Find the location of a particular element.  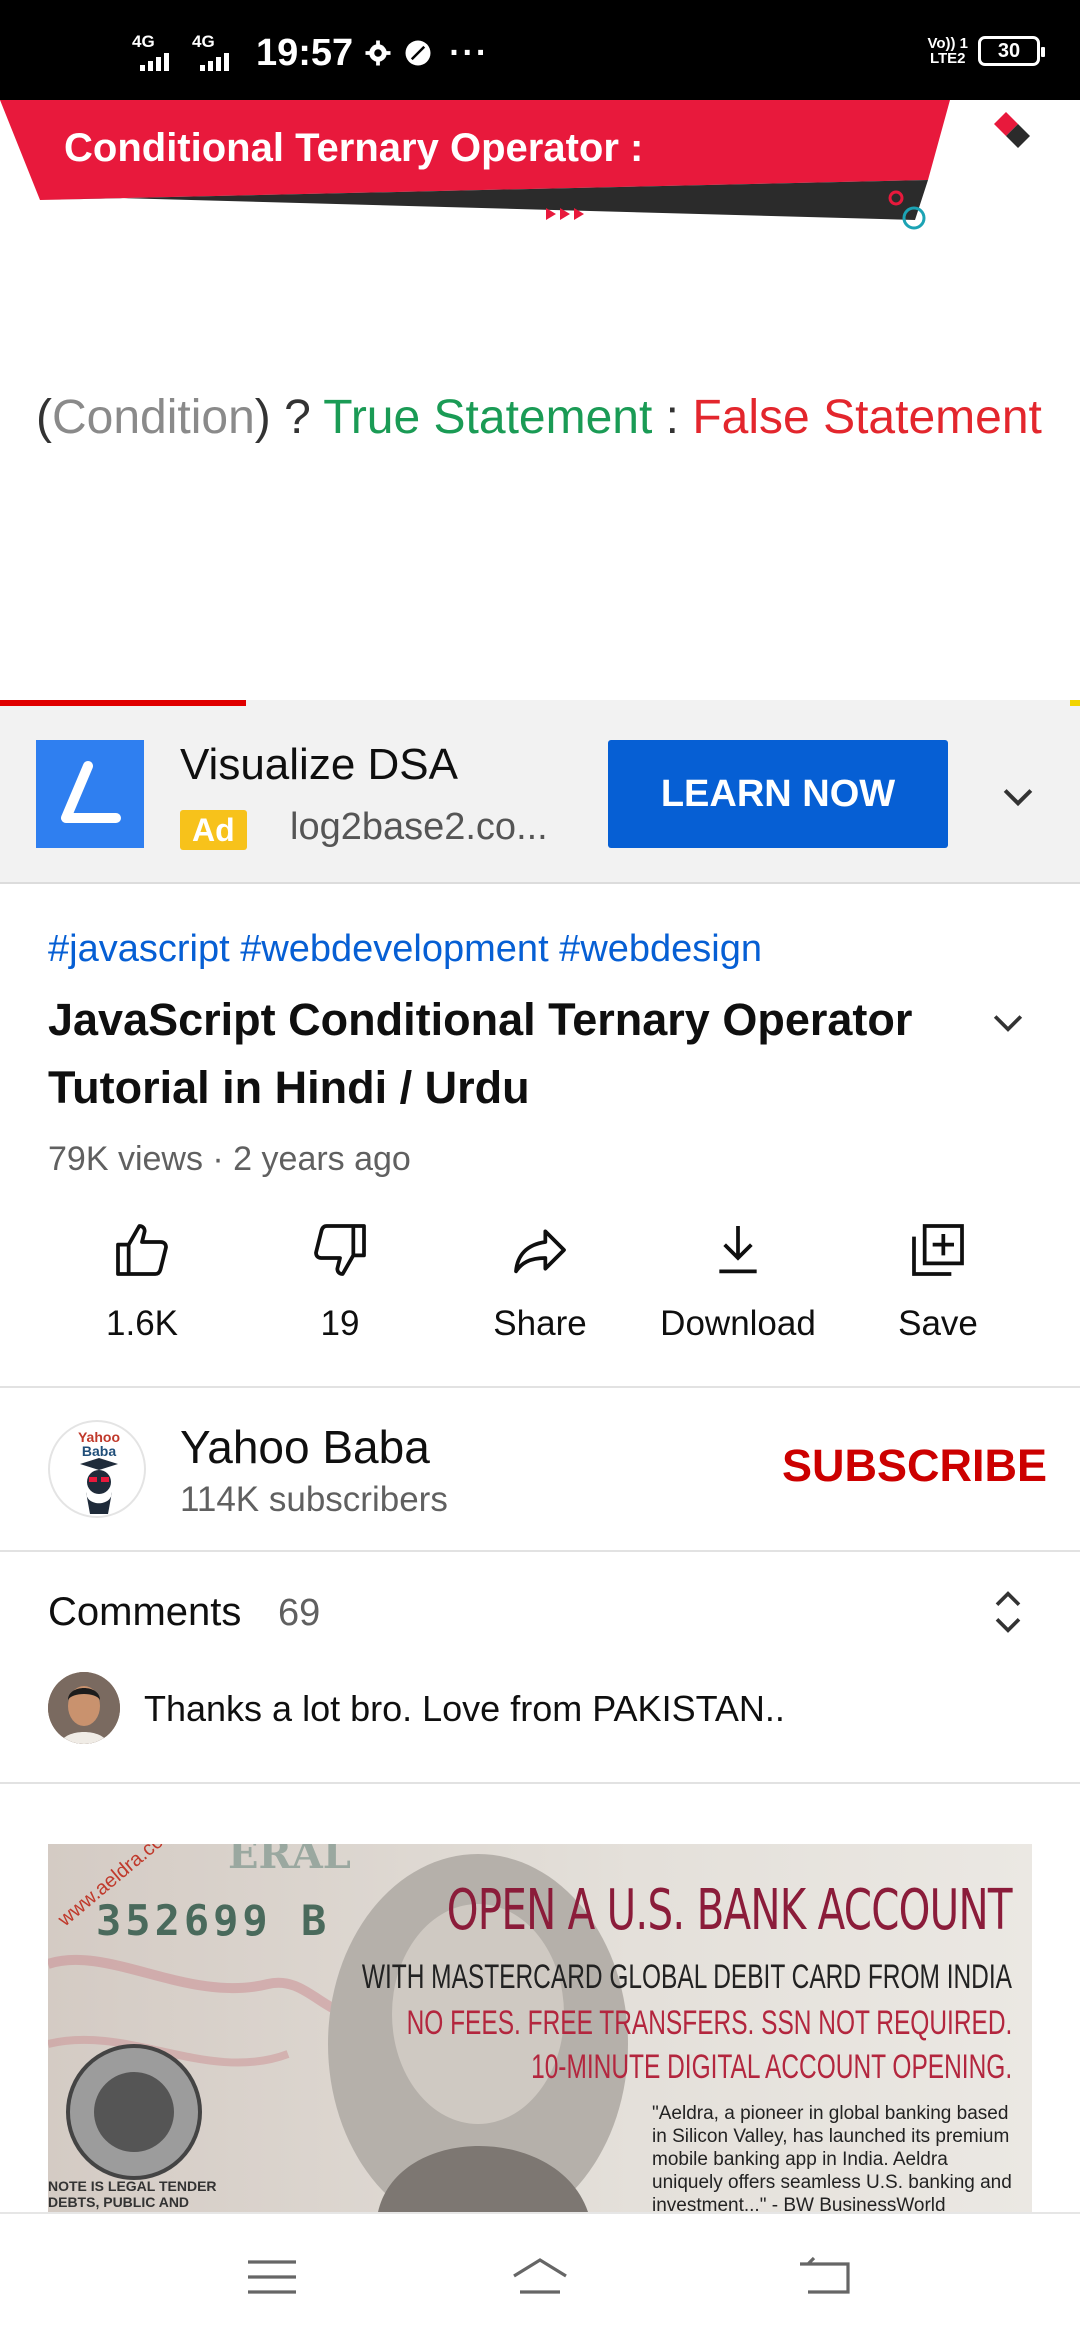

ad-title: Visualize DSA is located at coordinates (319, 764).